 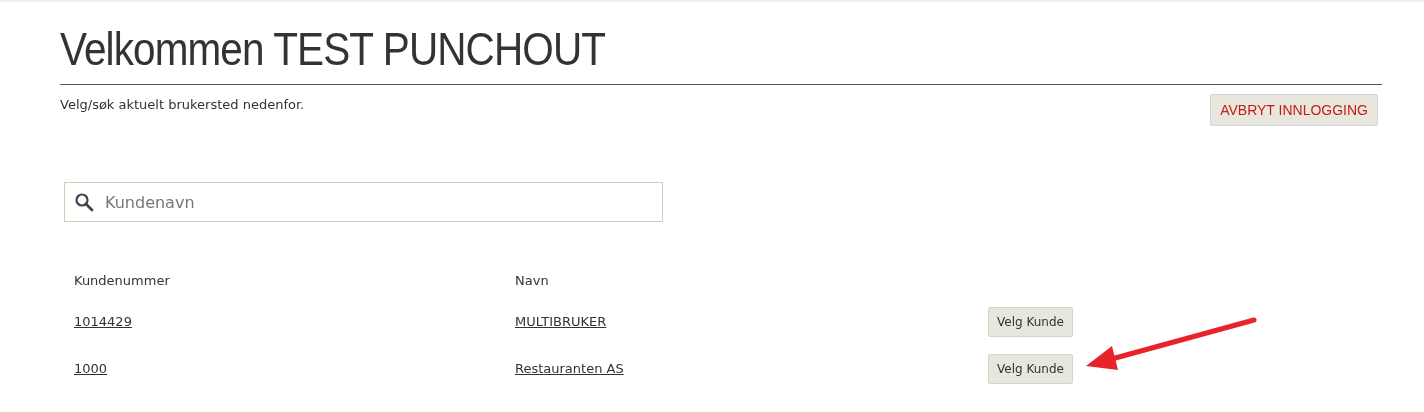 What do you see at coordinates (103, 321) in the screenshot?
I see `customer-number-link: 1014429` at bounding box center [103, 321].